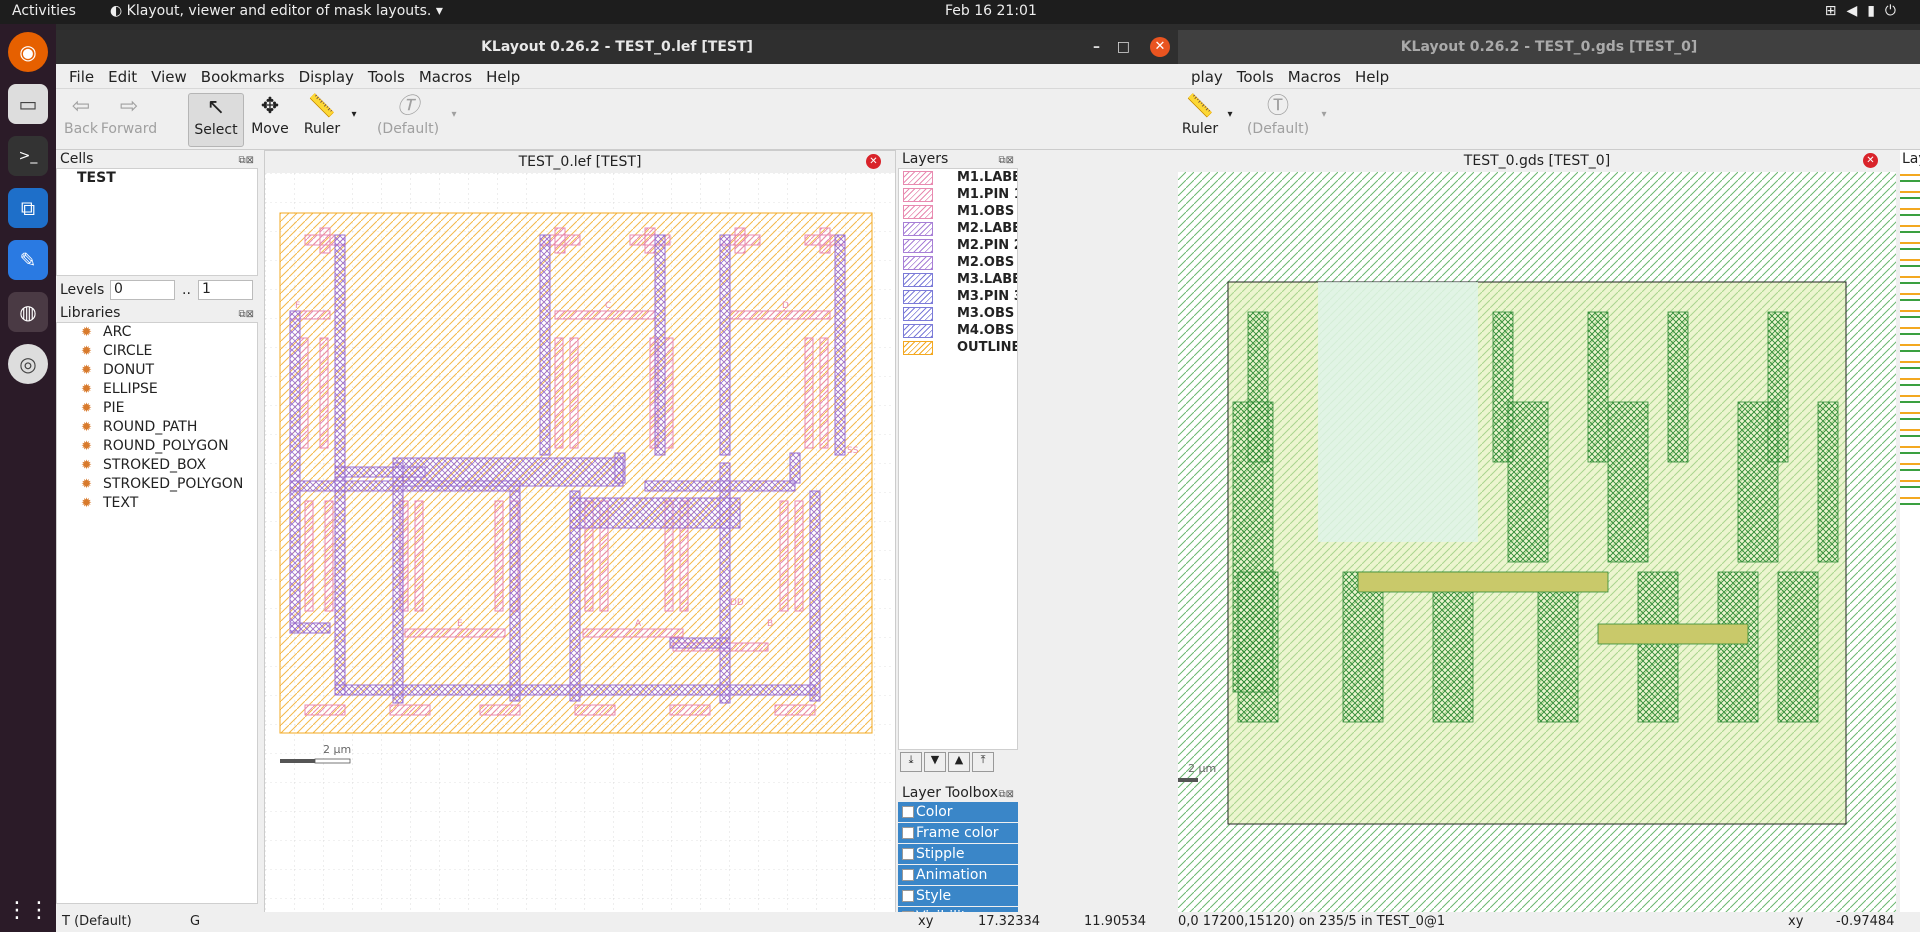 The height and width of the screenshot is (932, 1920). What do you see at coordinates (28, 156) in the screenshot?
I see `terminal-icon: >_` at bounding box center [28, 156].